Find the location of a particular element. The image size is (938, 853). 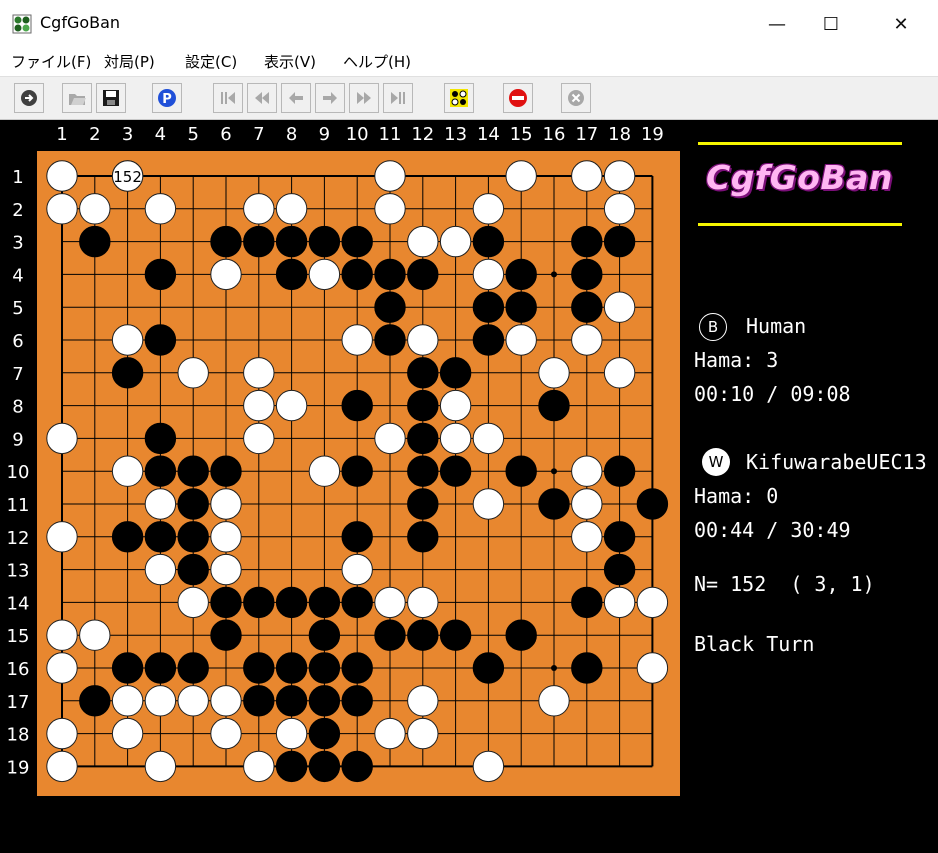

forward-ten-button is located at coordinates (364, 98).